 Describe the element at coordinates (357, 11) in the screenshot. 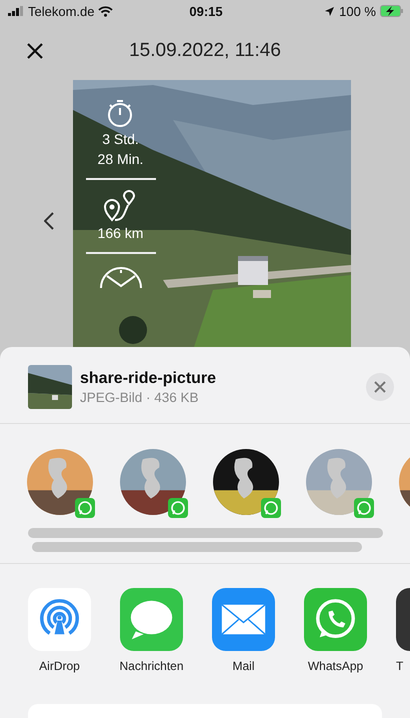

I see `battery-percent: 100 %` at that location.